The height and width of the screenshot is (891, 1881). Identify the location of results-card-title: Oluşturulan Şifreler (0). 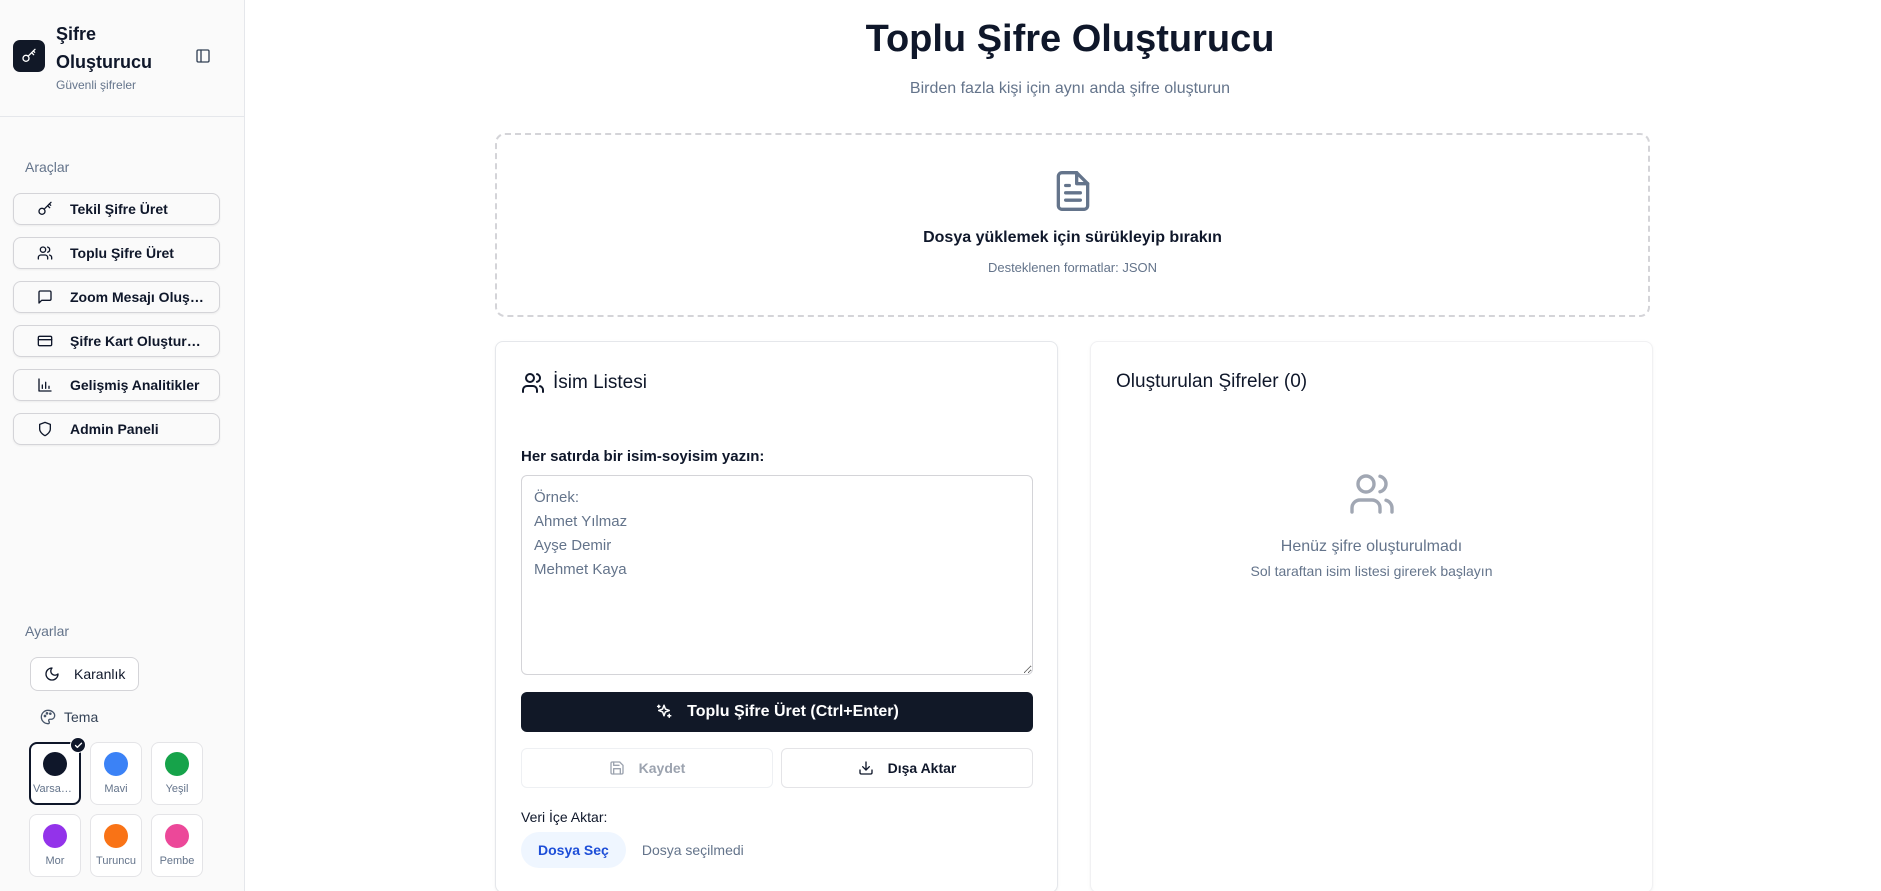
(1212, 381).